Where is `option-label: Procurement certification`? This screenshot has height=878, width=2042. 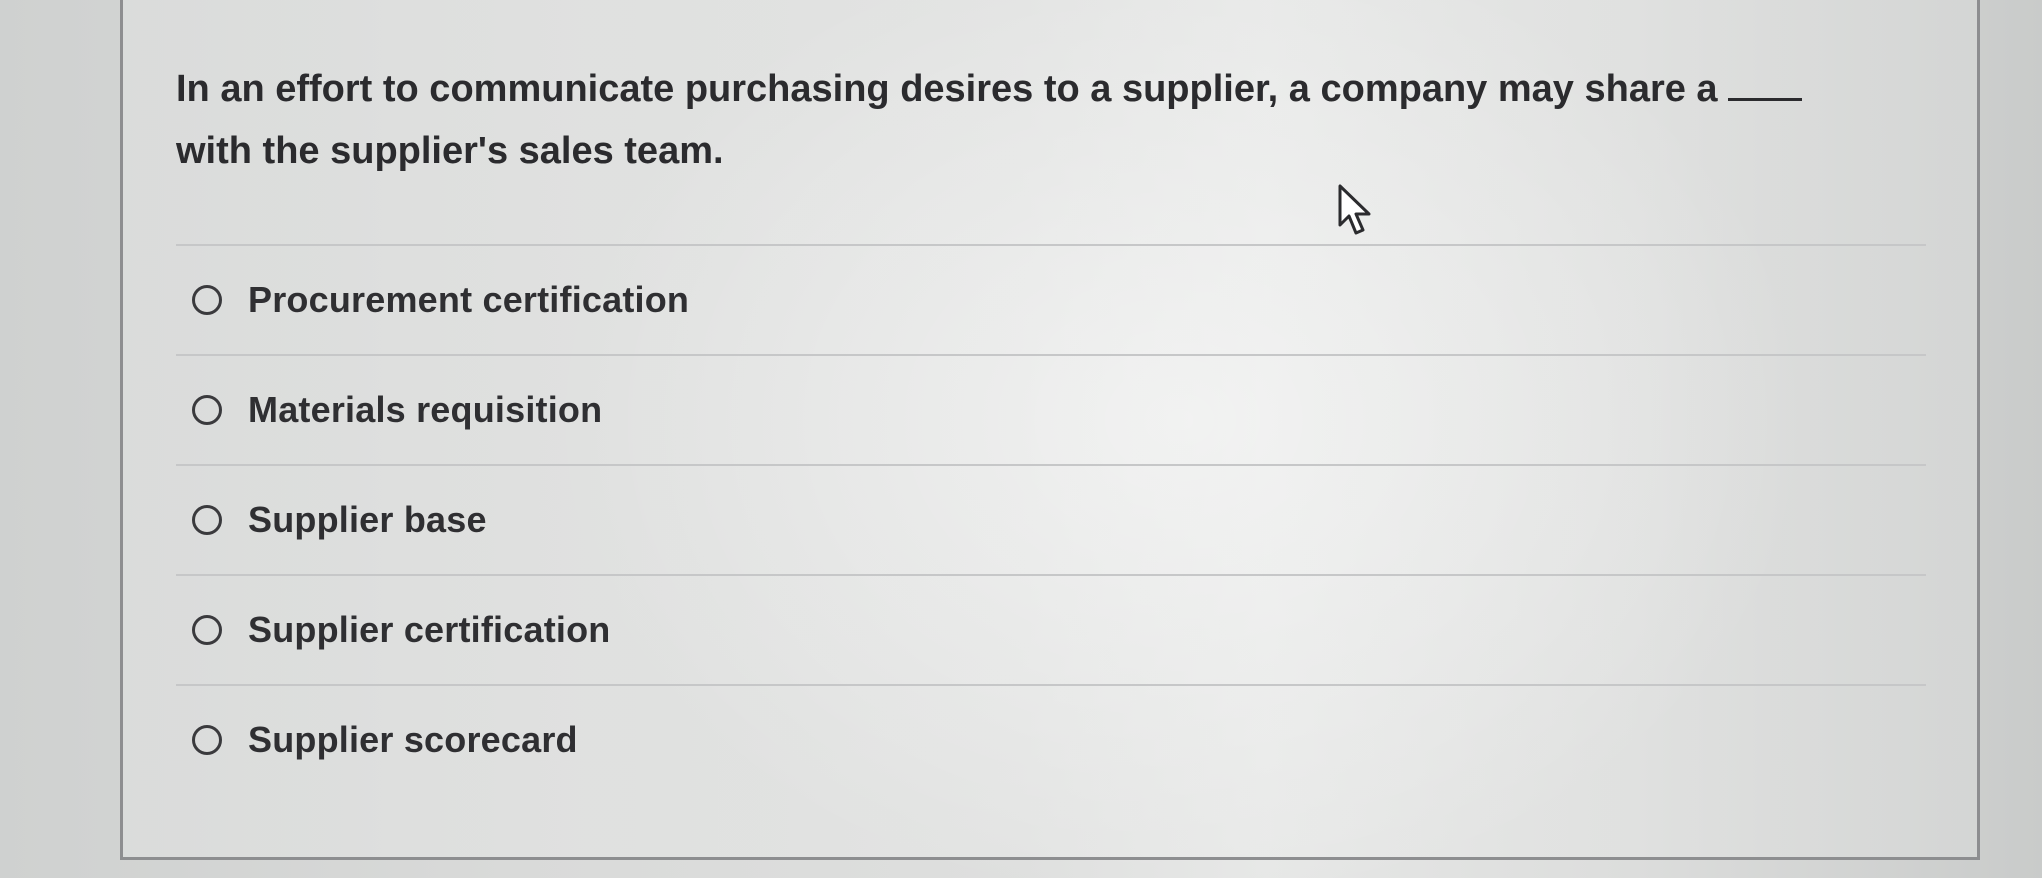
option-label: Procurement certification is located at coordinates (469, 299).